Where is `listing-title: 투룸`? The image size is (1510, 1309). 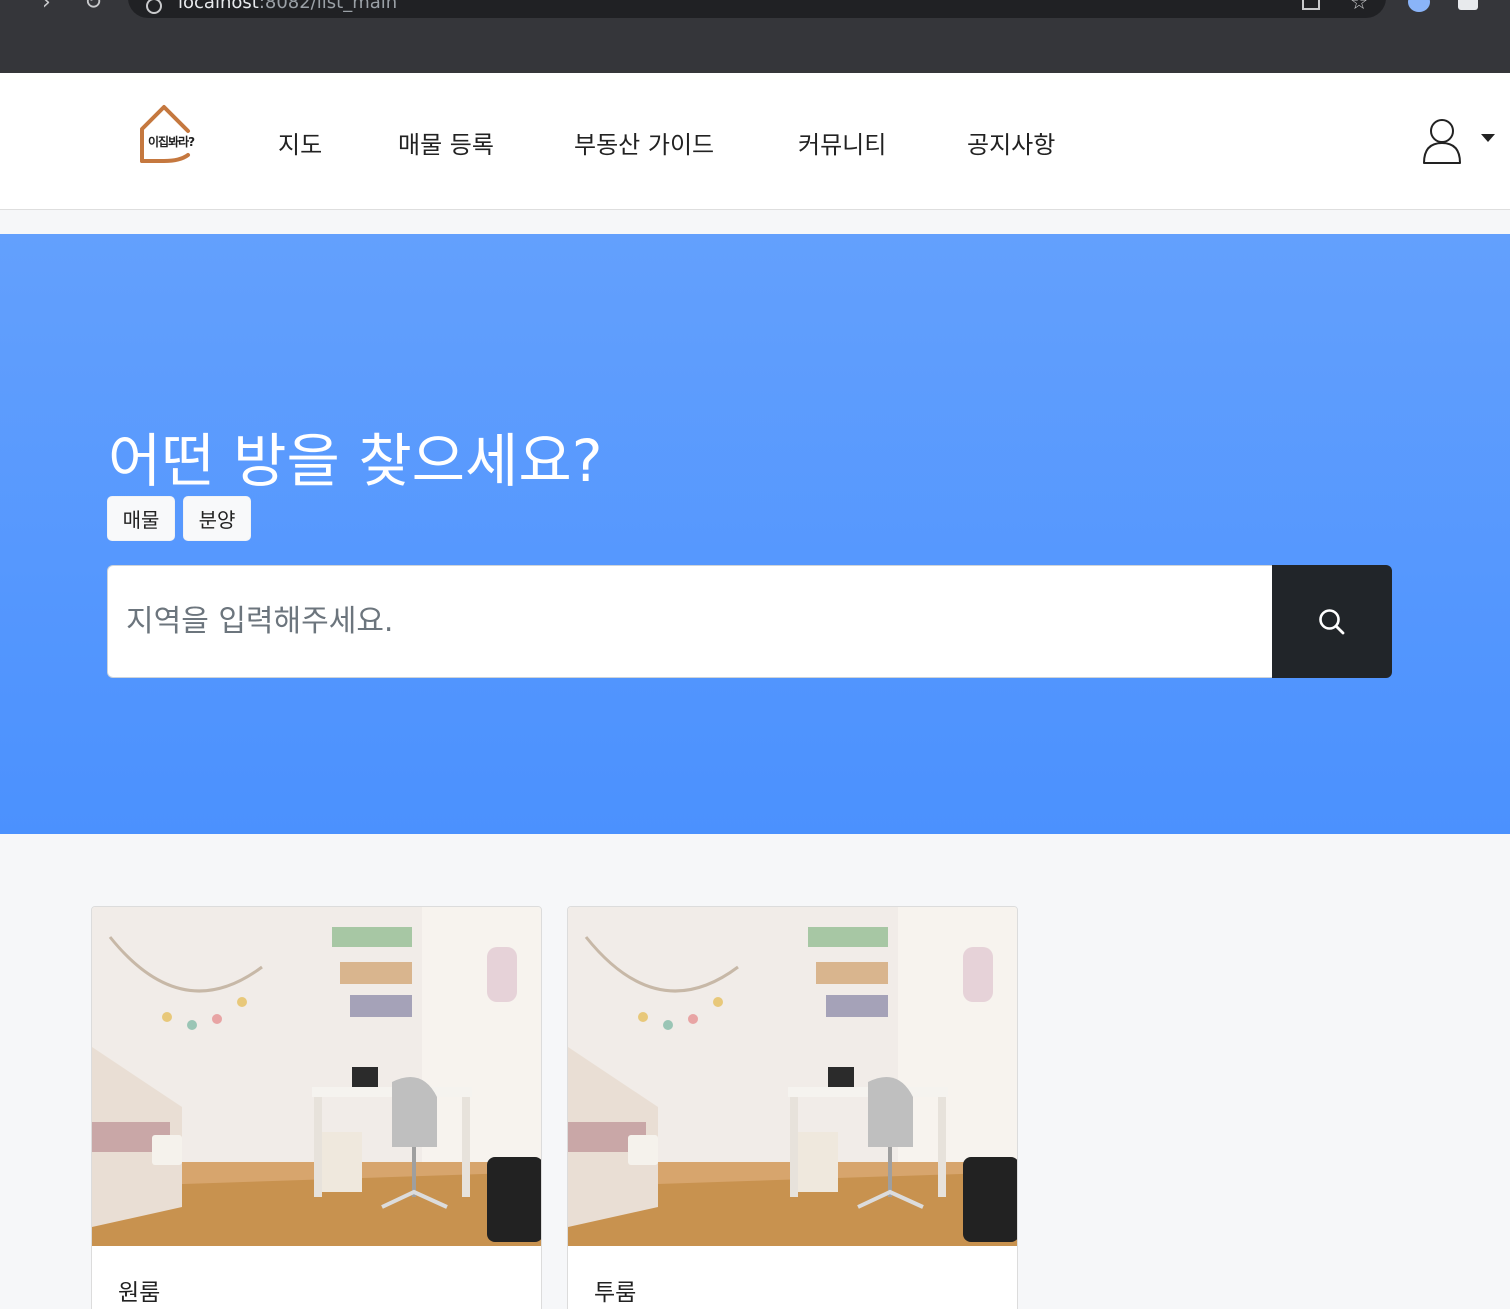 listing-title: 투룸 is located at coordinates (615, 1293).